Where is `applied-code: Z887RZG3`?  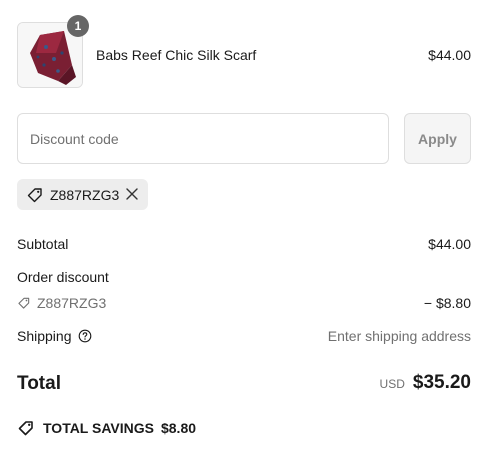
applied-code: Z887RZG3 is located at coordinates (85, 194).